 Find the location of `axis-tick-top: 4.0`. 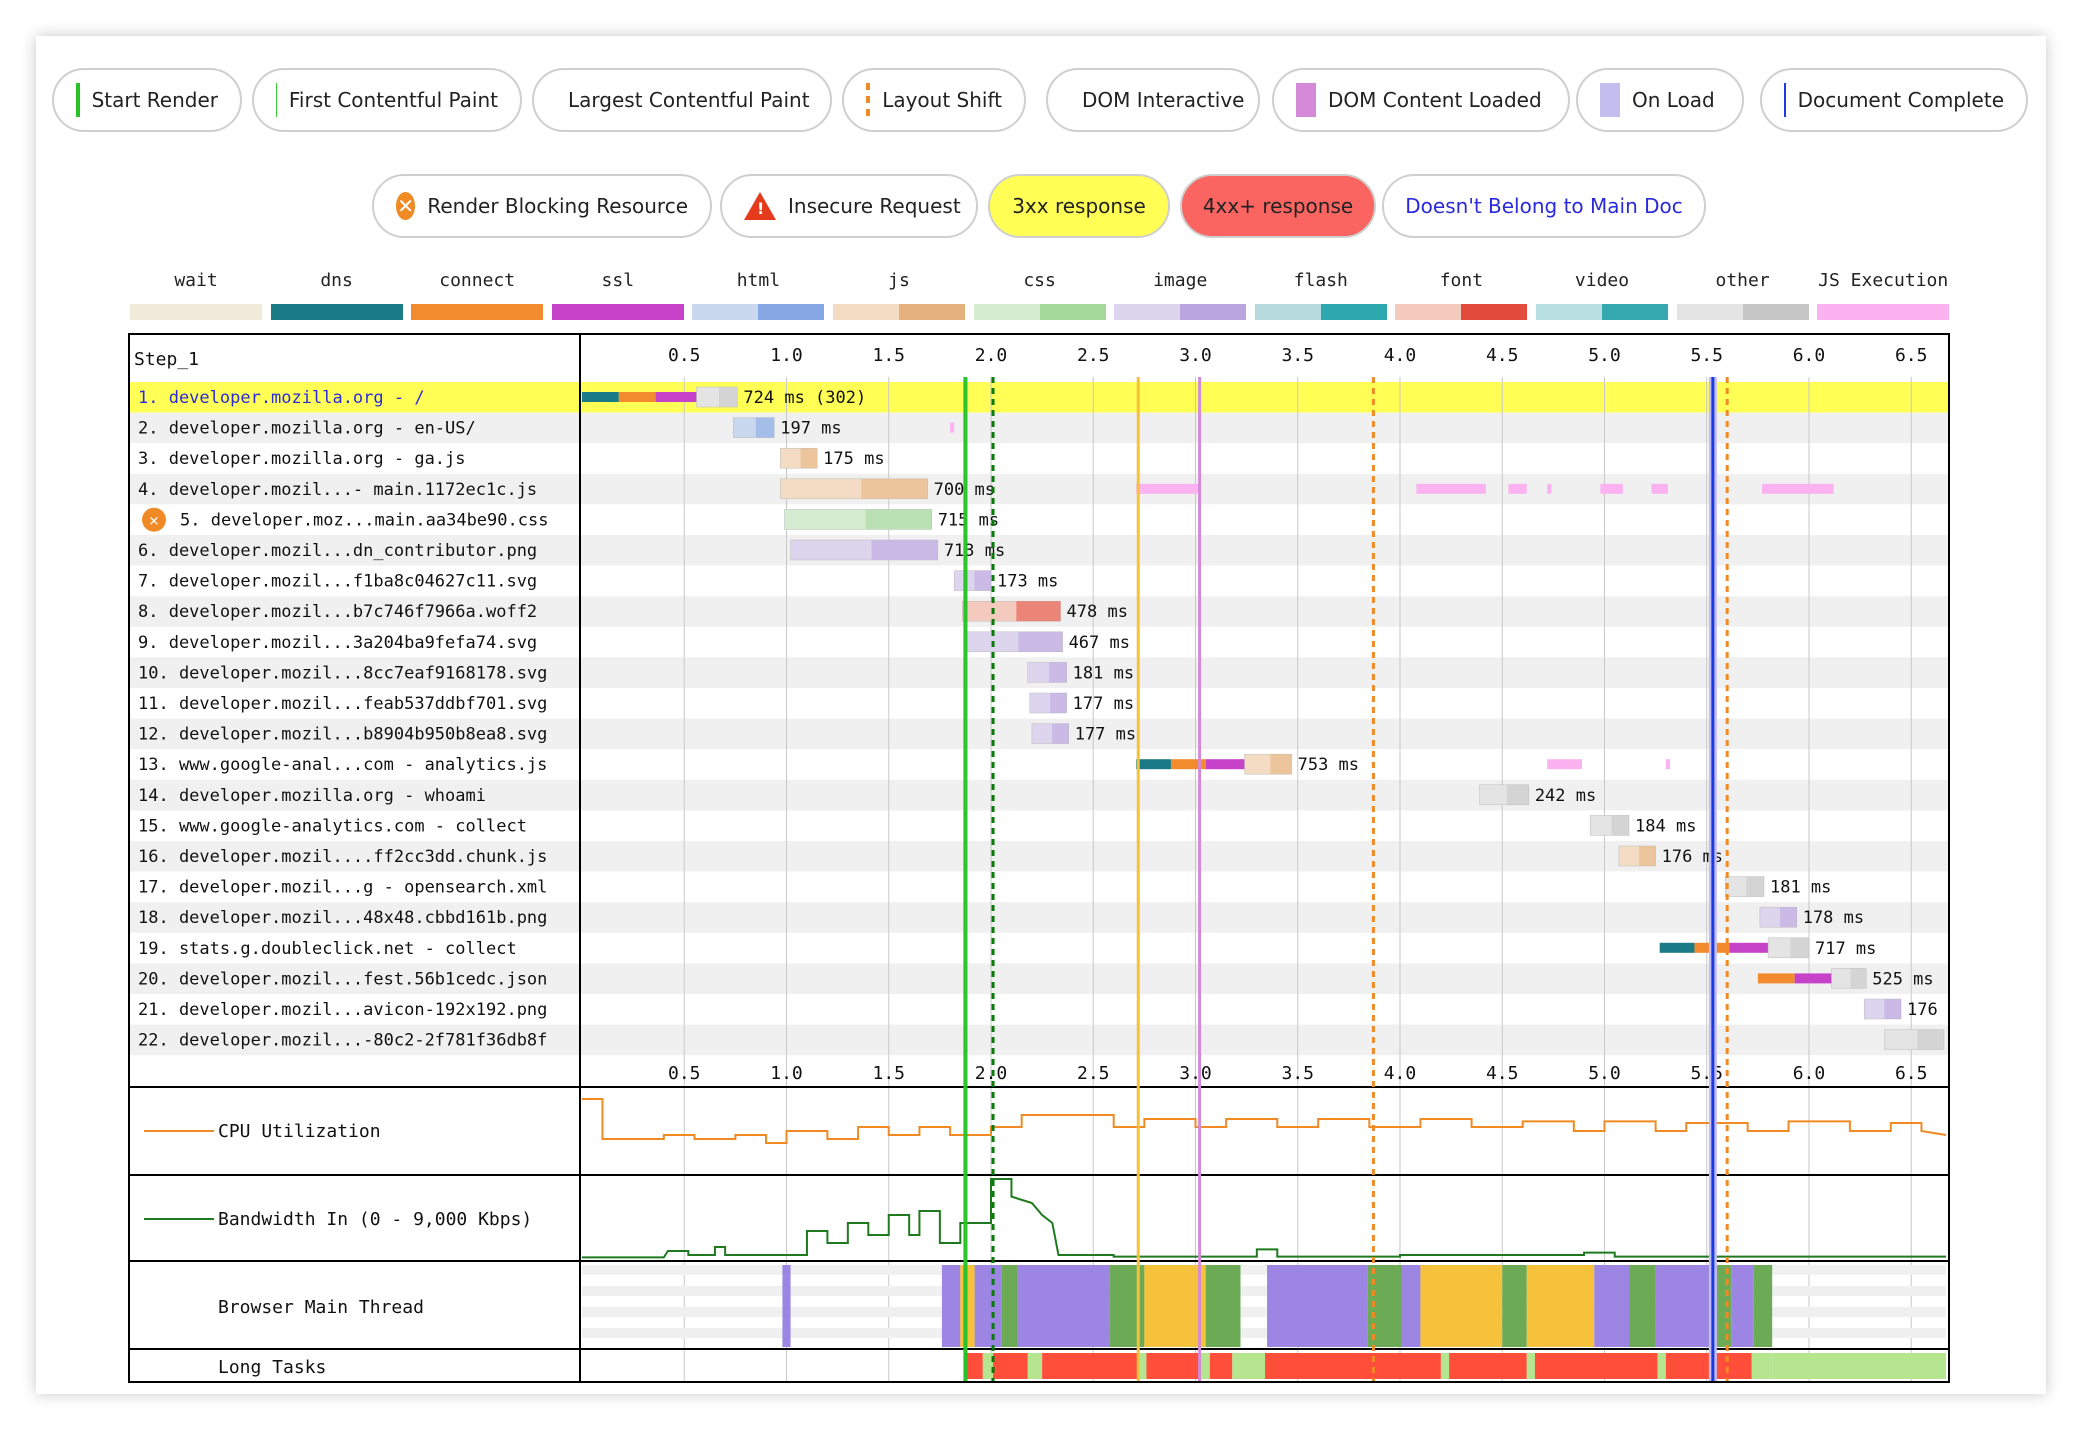

axis-tick-top: 4.0 is located at coordinates (1400, 355).